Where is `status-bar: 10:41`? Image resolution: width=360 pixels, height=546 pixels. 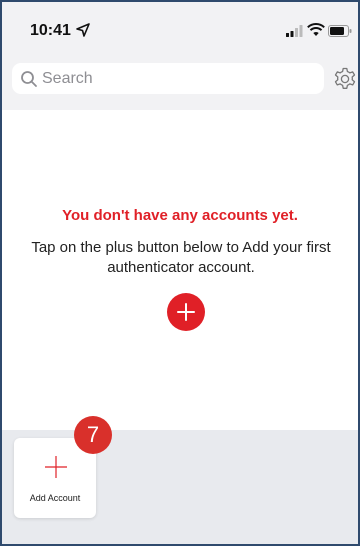
status-bar: 10:41 is located at coordinates (180, 30).